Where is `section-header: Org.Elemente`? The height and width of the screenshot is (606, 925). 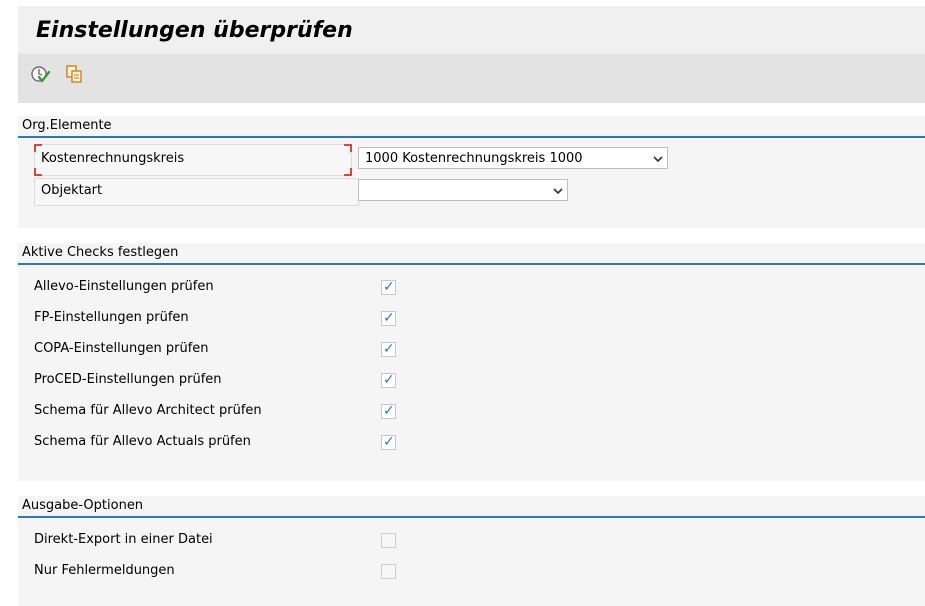 section-header: Org.Elemente is located at coordinates (471, 127).